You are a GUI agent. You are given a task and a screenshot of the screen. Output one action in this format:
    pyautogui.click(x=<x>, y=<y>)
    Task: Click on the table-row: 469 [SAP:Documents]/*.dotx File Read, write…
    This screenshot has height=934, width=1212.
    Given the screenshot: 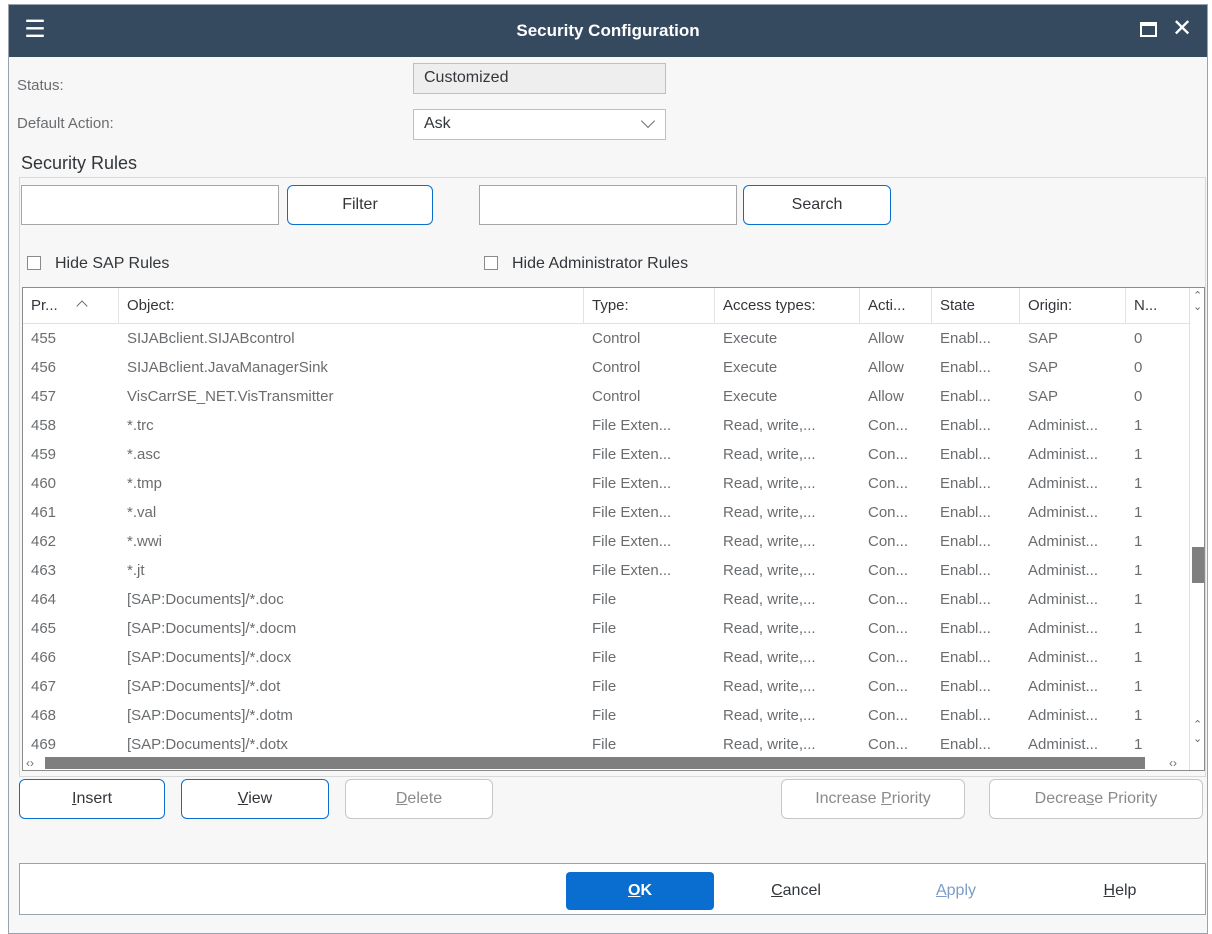 What is the action you would take?
    pyautogui.click(x=606, y=743)
    